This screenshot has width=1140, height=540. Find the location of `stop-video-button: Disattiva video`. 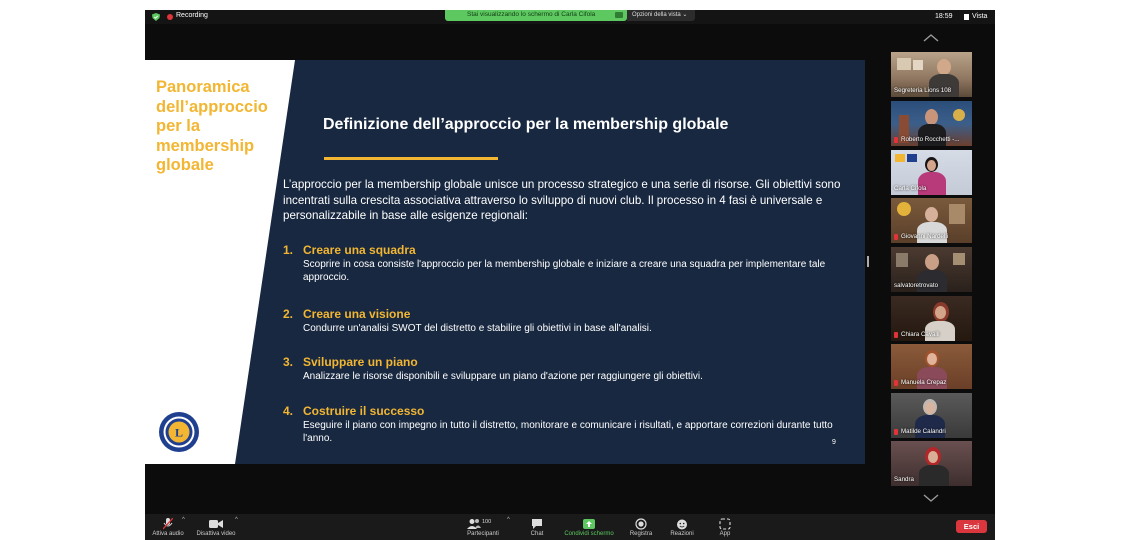

stop-video-button: Disattiva video is located at coordinates (216, 527).